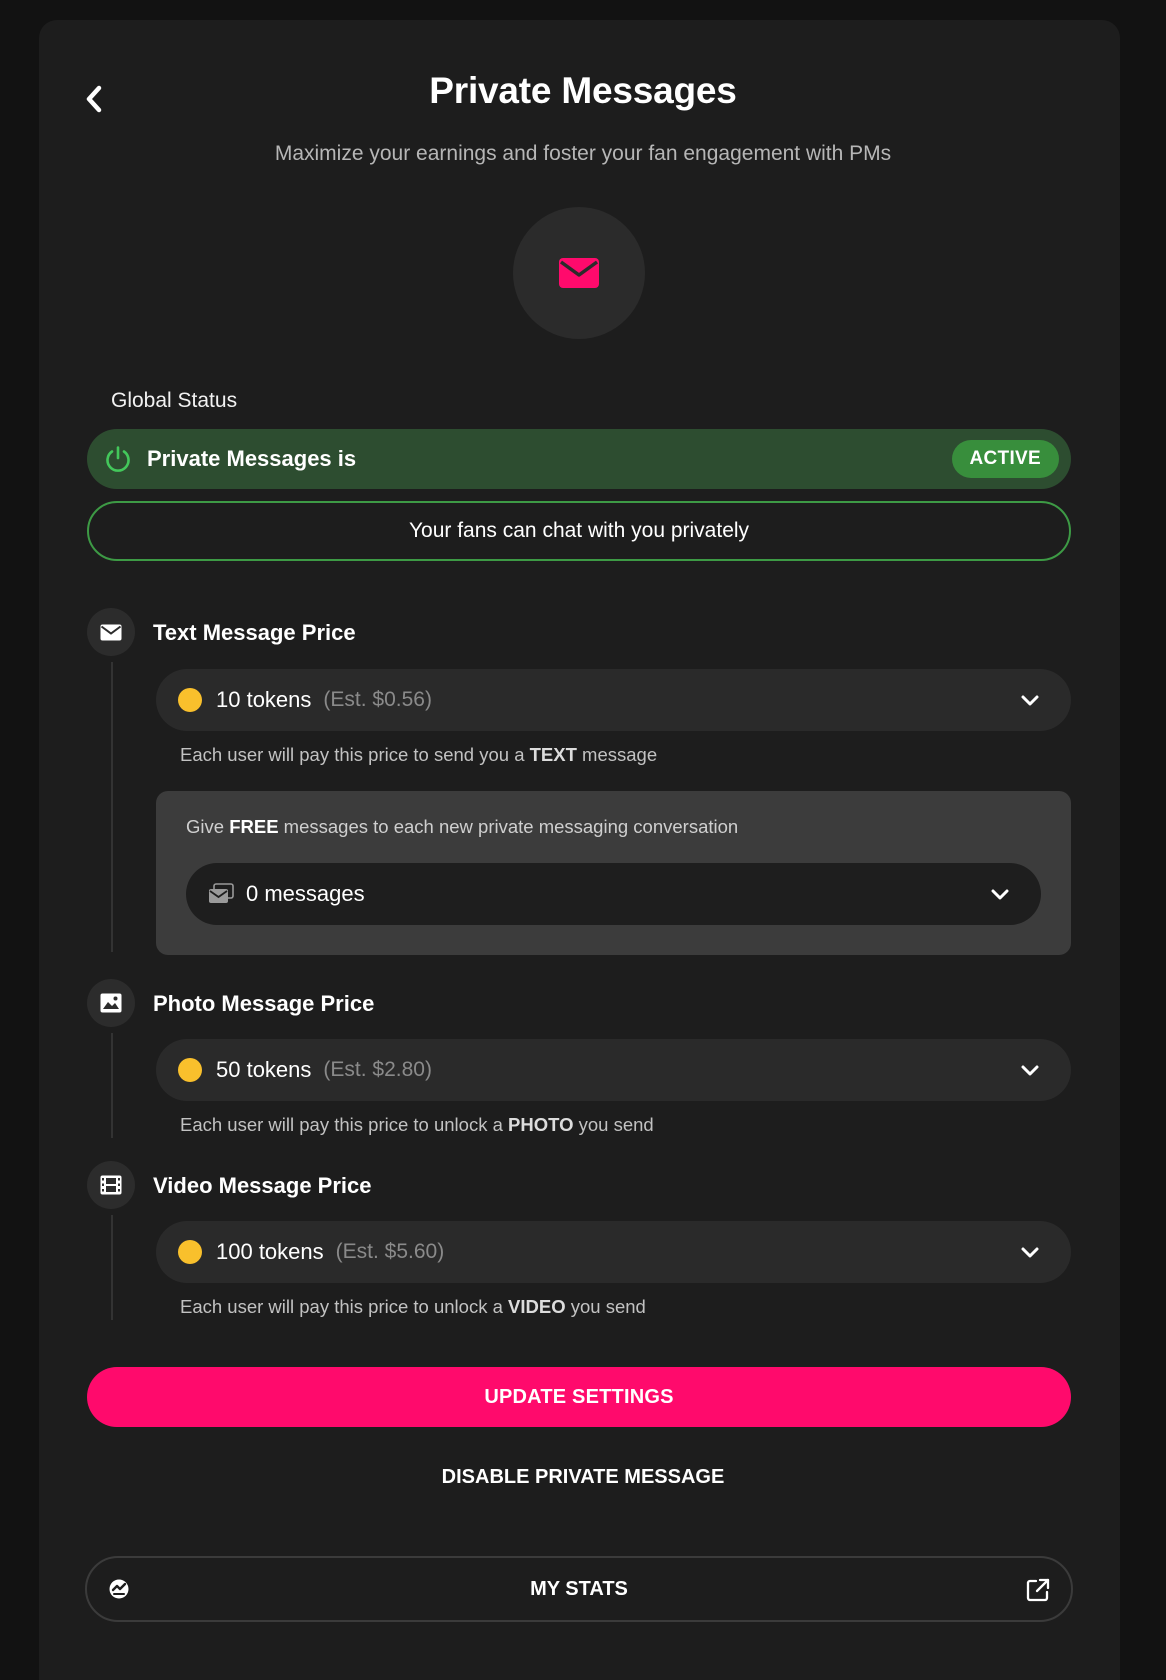 This screenshot has width=1166, height=1680. Describe the element at coordinates (390, 1251) in the screenshot. I see `video-price-estimate: (Est. $5.60)` at that location.